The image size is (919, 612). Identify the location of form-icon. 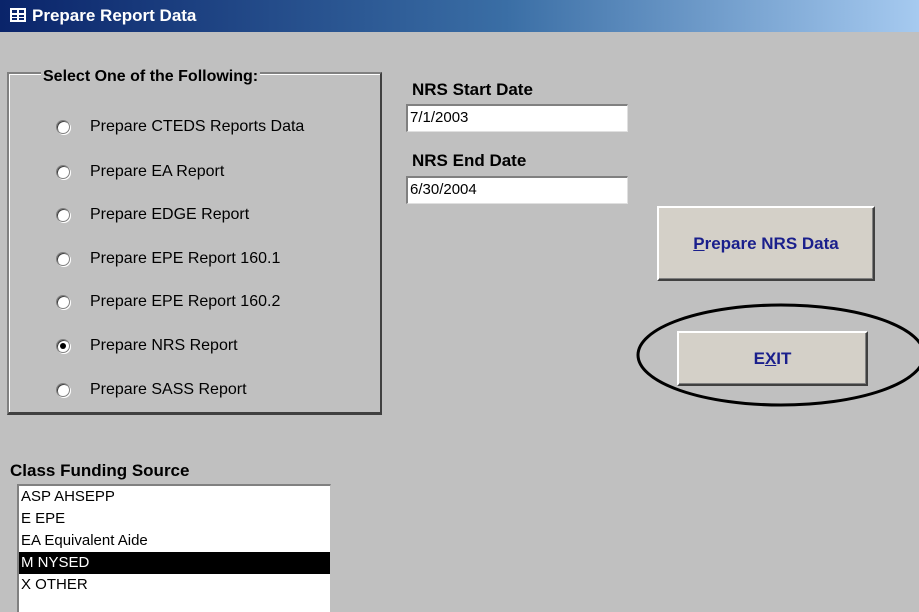
(18, 15).